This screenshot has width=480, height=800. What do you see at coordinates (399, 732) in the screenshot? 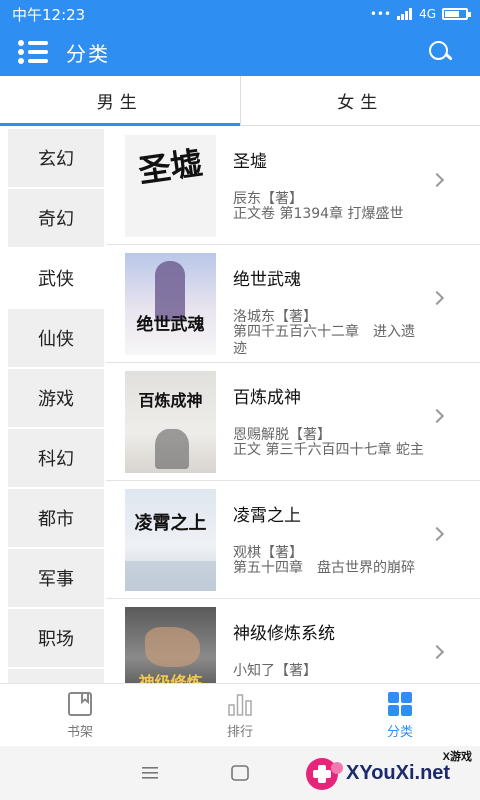
I see `nav-category-label: 分类` at bounding box center [399, 732].